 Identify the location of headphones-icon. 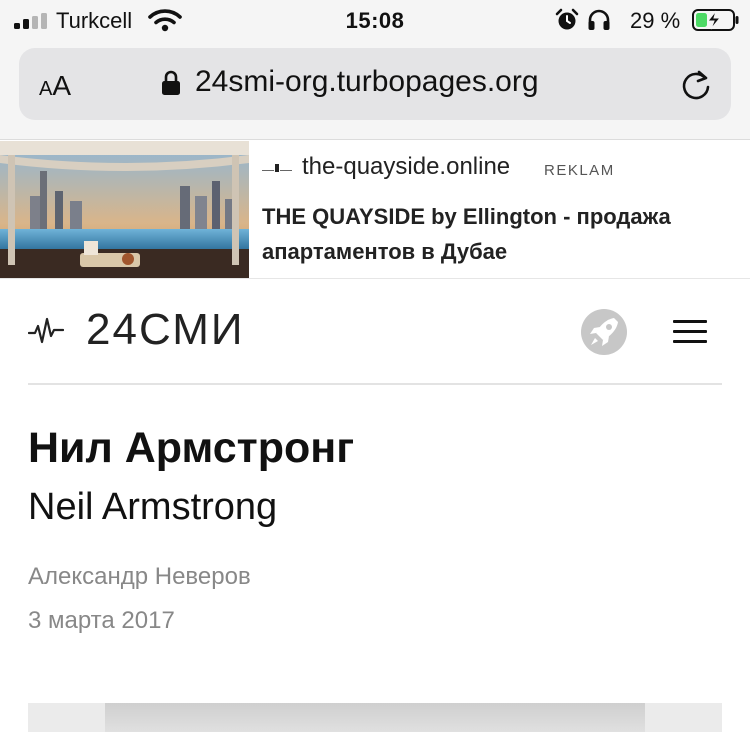
(599, 19).